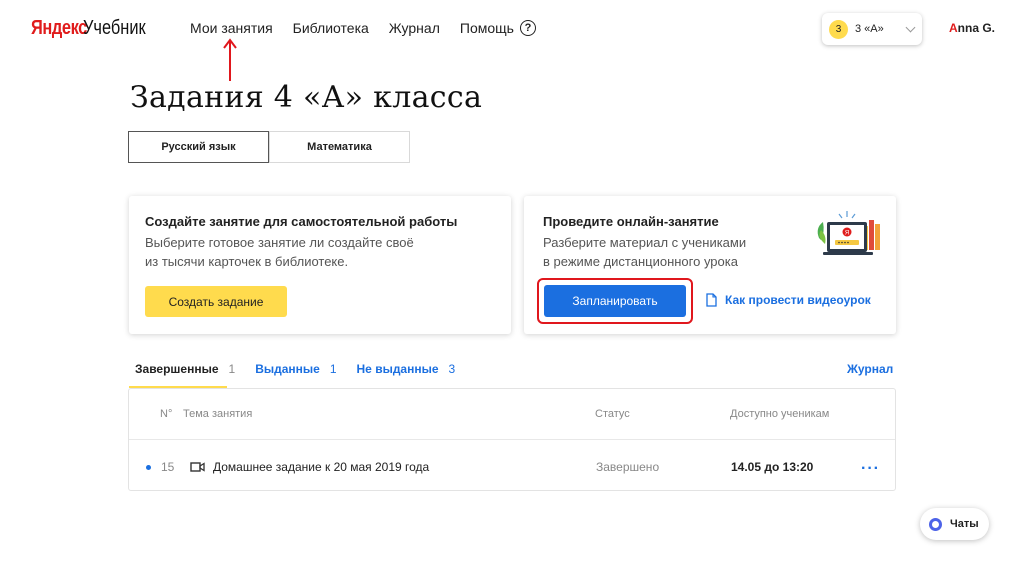  What do you see at coordinates (114, 27) in the screenshot?
I see `logo-product: Учебник` at bounding box center [114, 27].